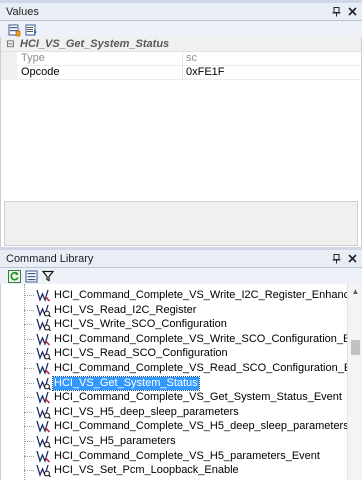 This screenshot has height=480, width=362. I want to click on tree-item-label: HCI_VS_H5_parameters, so click(115, 441).